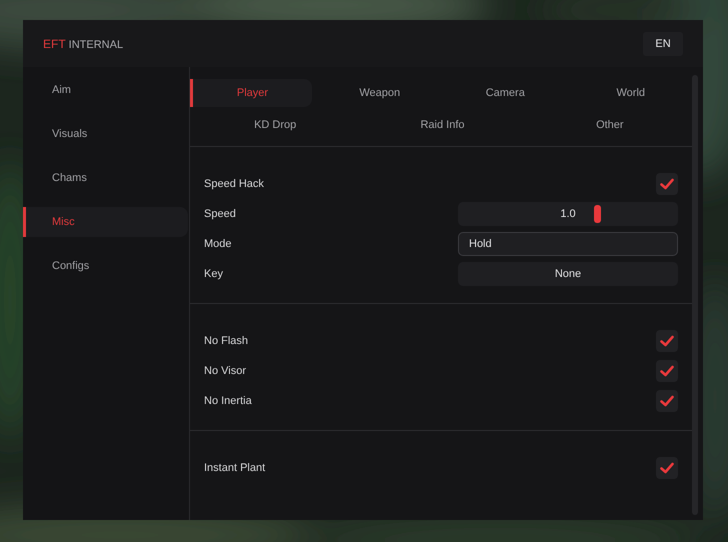 Image resolution: width=728 pixels, height=542 pixels. I want to click on tab: World, so click(629, 93).